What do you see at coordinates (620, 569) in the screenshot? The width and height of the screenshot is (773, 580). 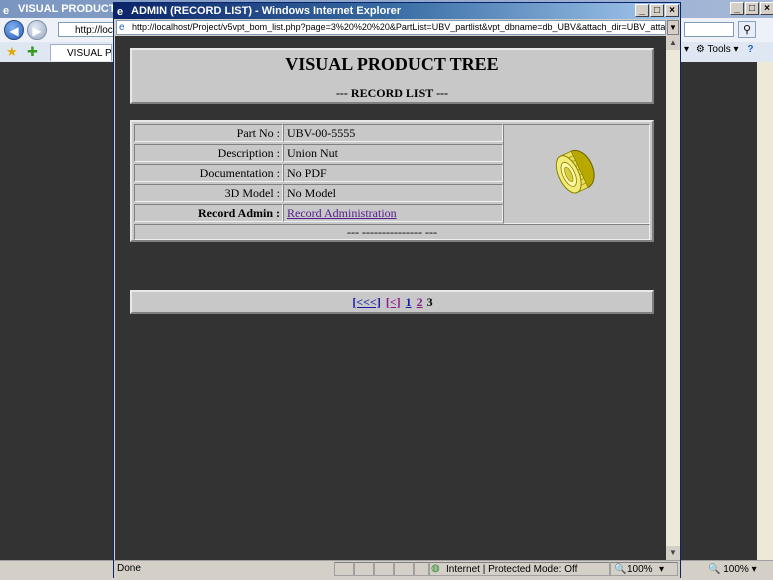 I see `zoom-icon: 🔍` at bounding box center [620, 569].